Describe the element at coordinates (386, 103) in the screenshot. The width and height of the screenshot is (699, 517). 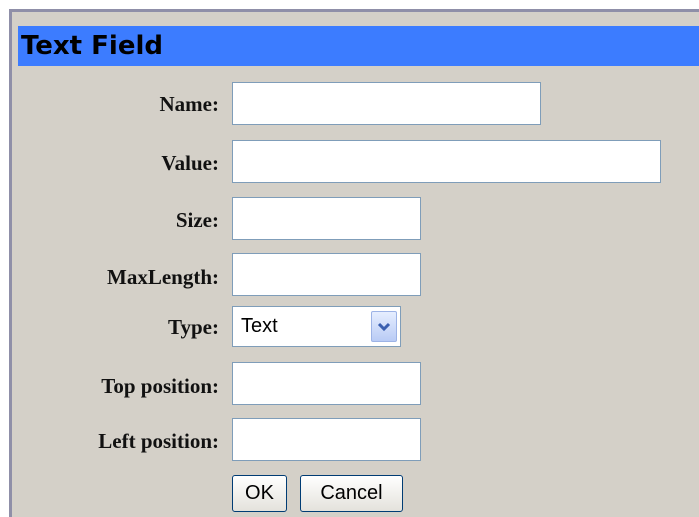
I see `name-input` at that location.